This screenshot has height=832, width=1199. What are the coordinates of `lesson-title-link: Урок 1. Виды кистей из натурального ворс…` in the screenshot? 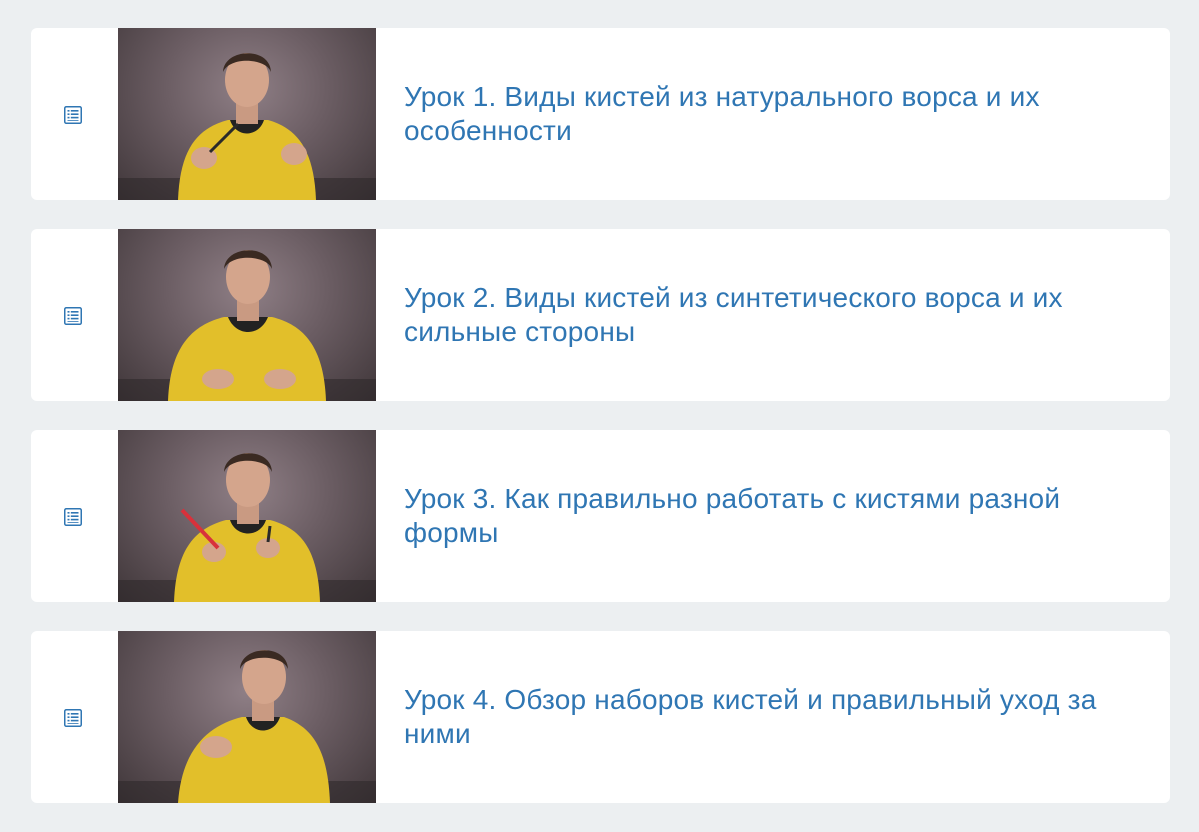 It's located at (764, 114).